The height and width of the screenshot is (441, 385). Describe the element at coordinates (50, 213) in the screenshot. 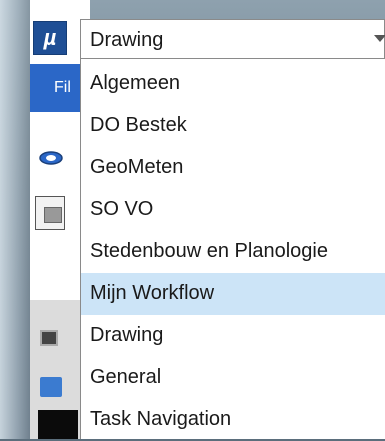

I see `model-tool-icon` at that location.